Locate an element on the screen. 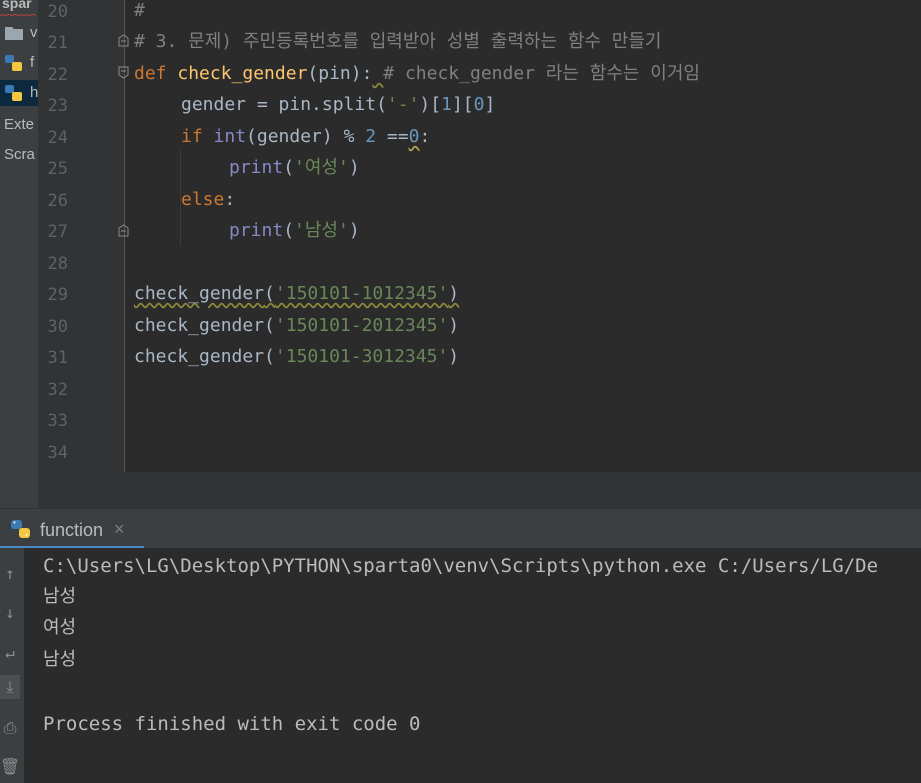 The width and height of the screenshot is (921, 783). line-number: 22 is located at coordinates (57, 75).